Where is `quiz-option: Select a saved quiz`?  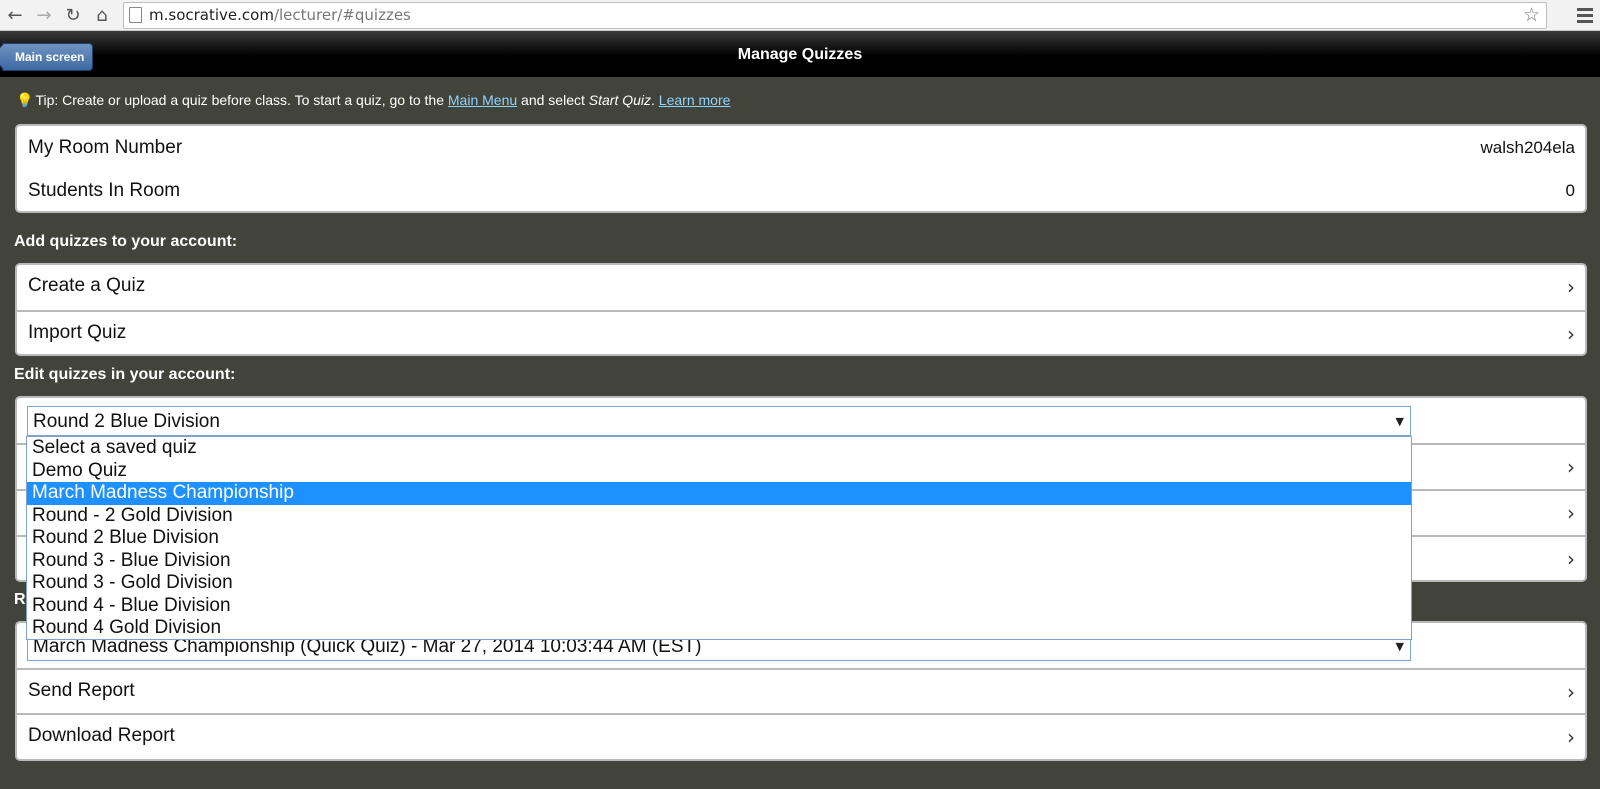 quiz-option: Select a saved quiz is located at coordinates (719, 448).